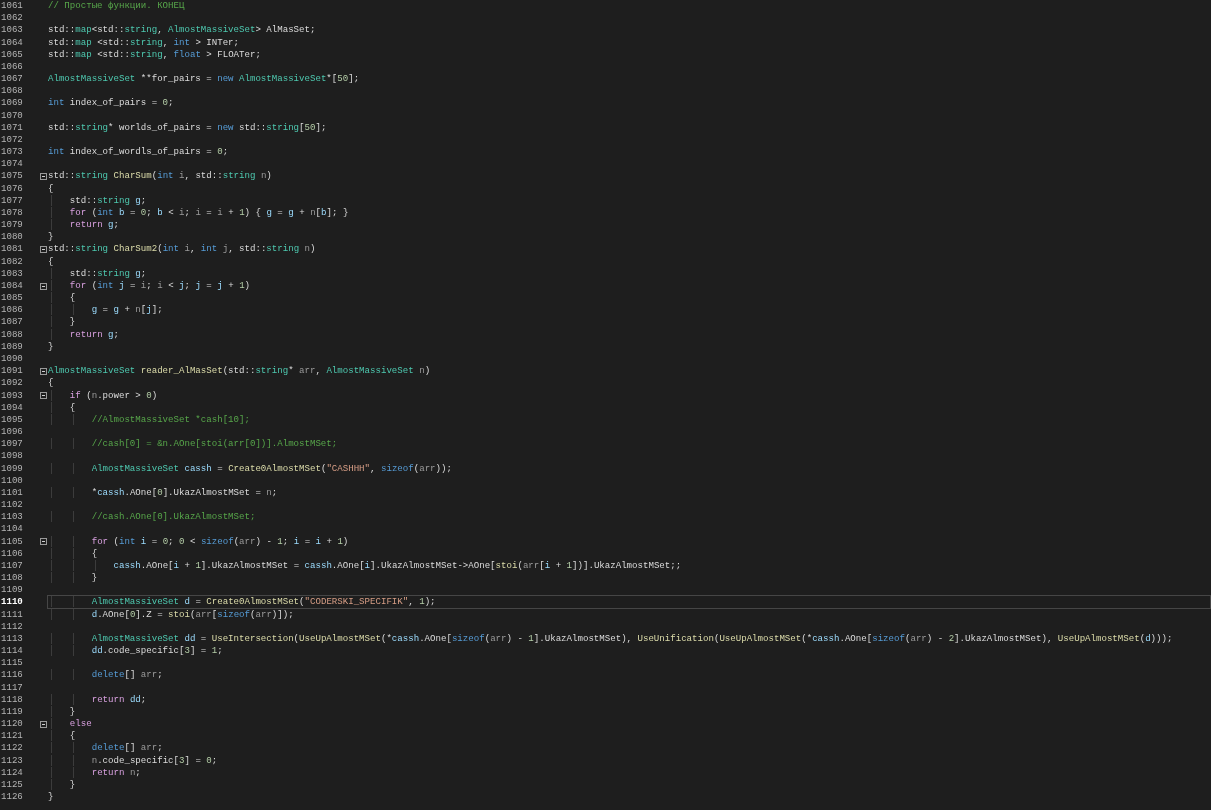  Describe the element at coordinates (12, 115) in the screenshot. I see `line-number: 1070` at that location.